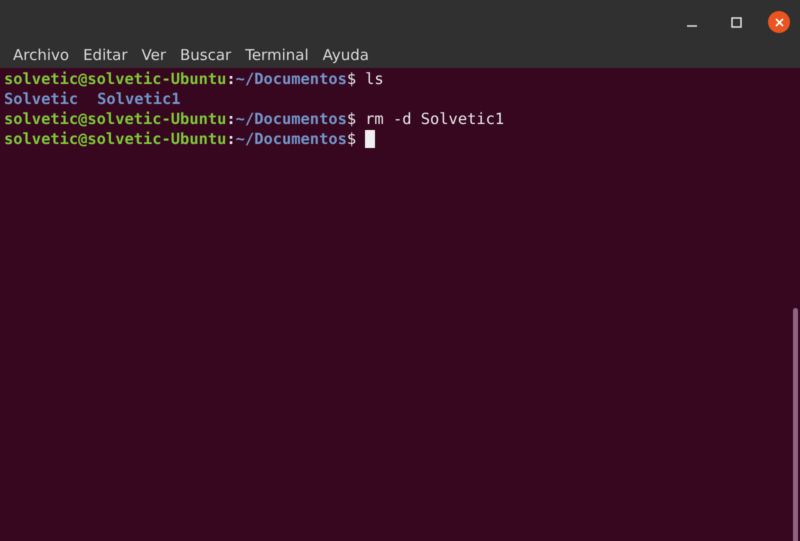 The image size is (800, 541). I want to click on menu-item: Editar, so click(105, 55).